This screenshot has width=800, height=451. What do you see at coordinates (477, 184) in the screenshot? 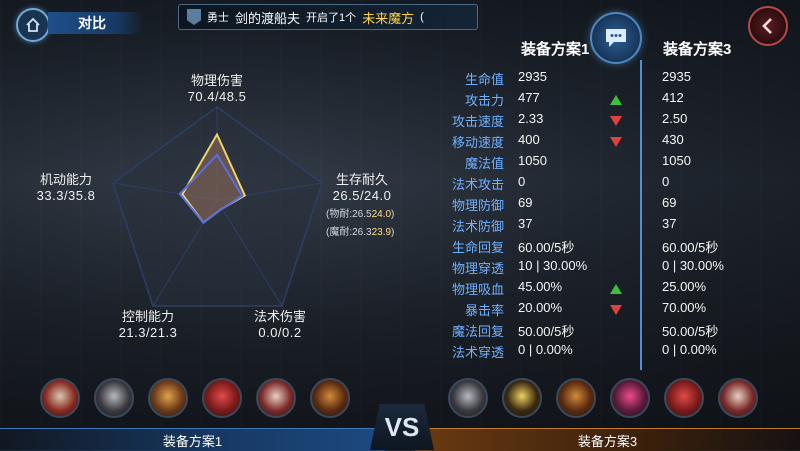
I see `stat-label: 法术攻击` at bounding box center [477, 184].